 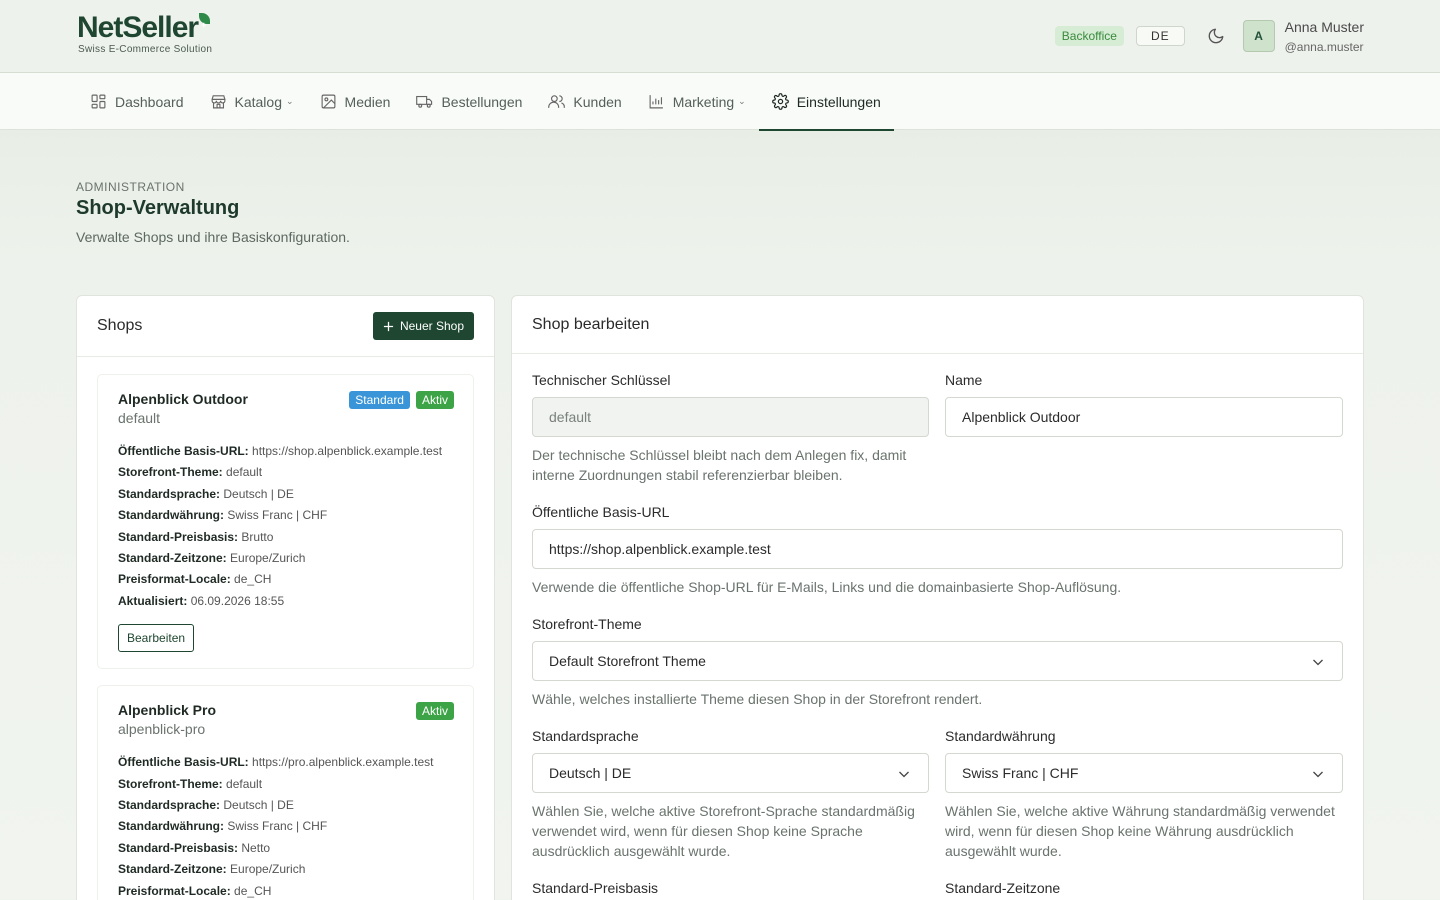 I want to click on user-handle: @anna.muster, so click(x=1324, y=46).